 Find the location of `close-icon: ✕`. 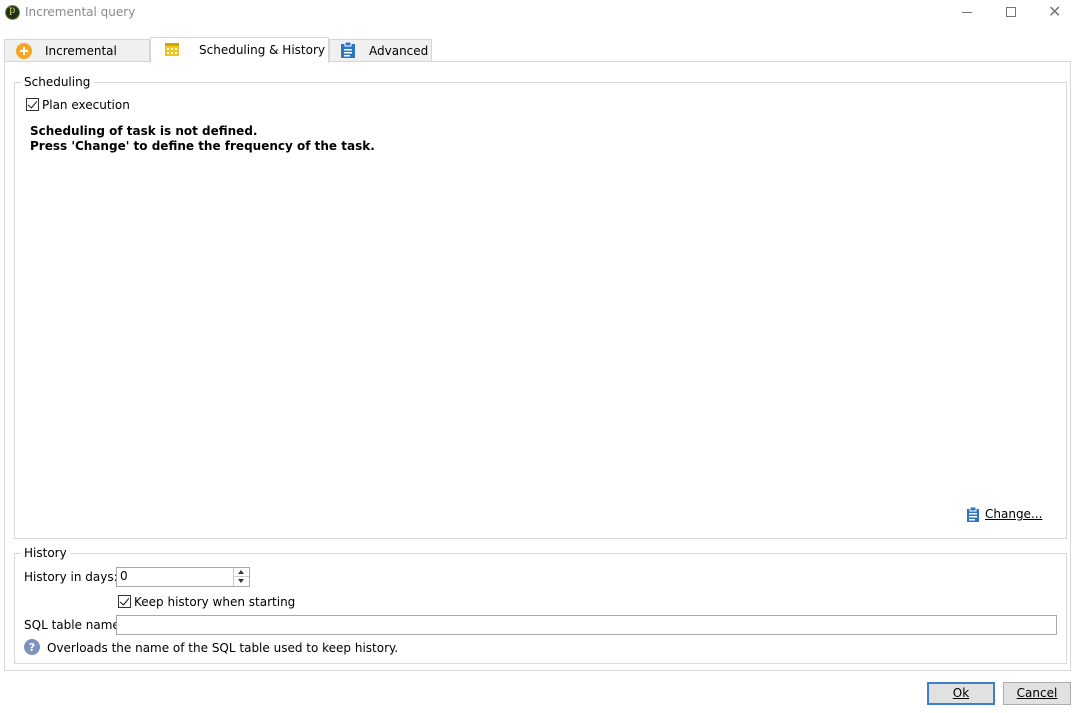

close-icon: ✕ is located at coordinates (1055, 11).